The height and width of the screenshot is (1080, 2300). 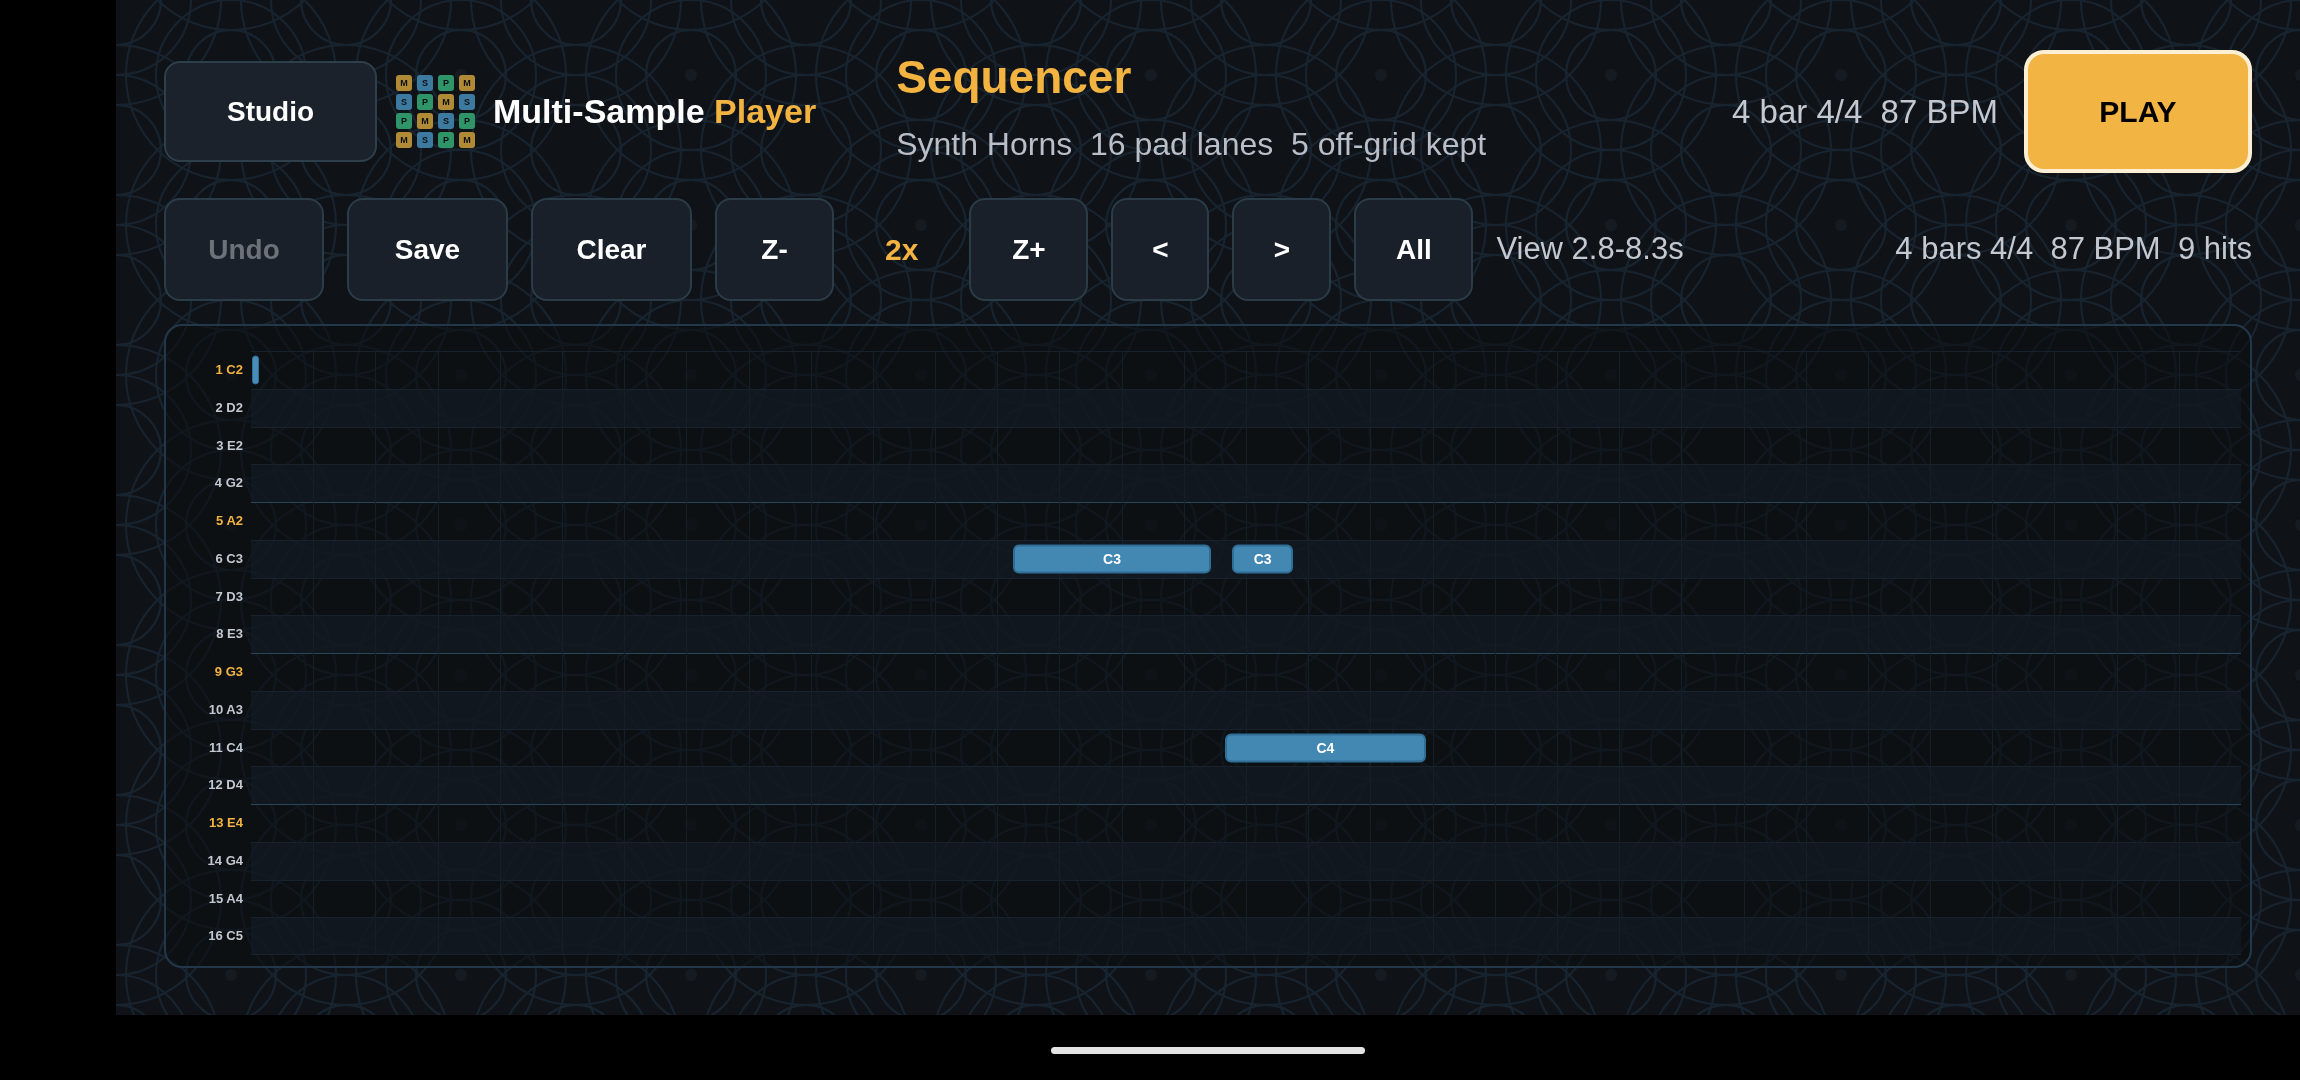 I want to click on toolbar-button: Save, so click(x=427, y=249).